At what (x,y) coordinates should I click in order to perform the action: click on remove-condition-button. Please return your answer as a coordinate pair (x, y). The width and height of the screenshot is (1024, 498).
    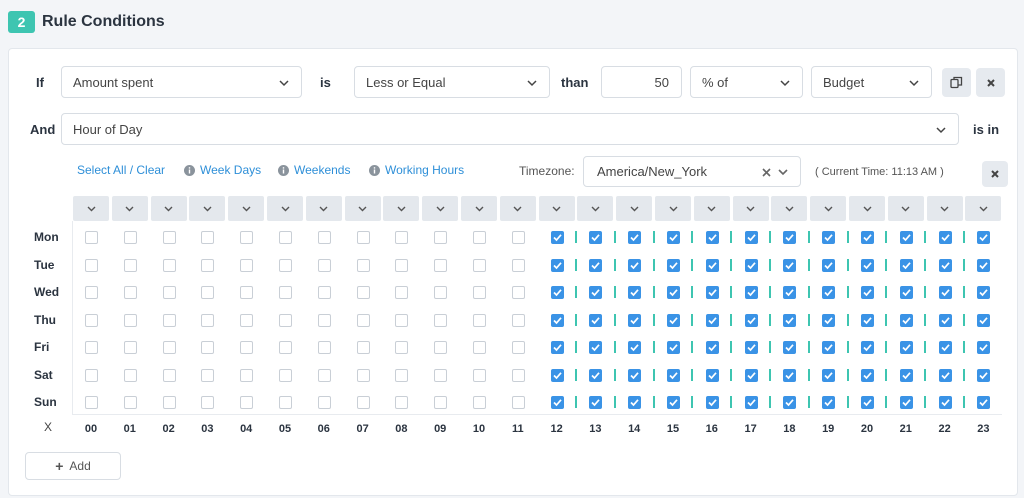
    Looking at the image, I should click on (990, 82).